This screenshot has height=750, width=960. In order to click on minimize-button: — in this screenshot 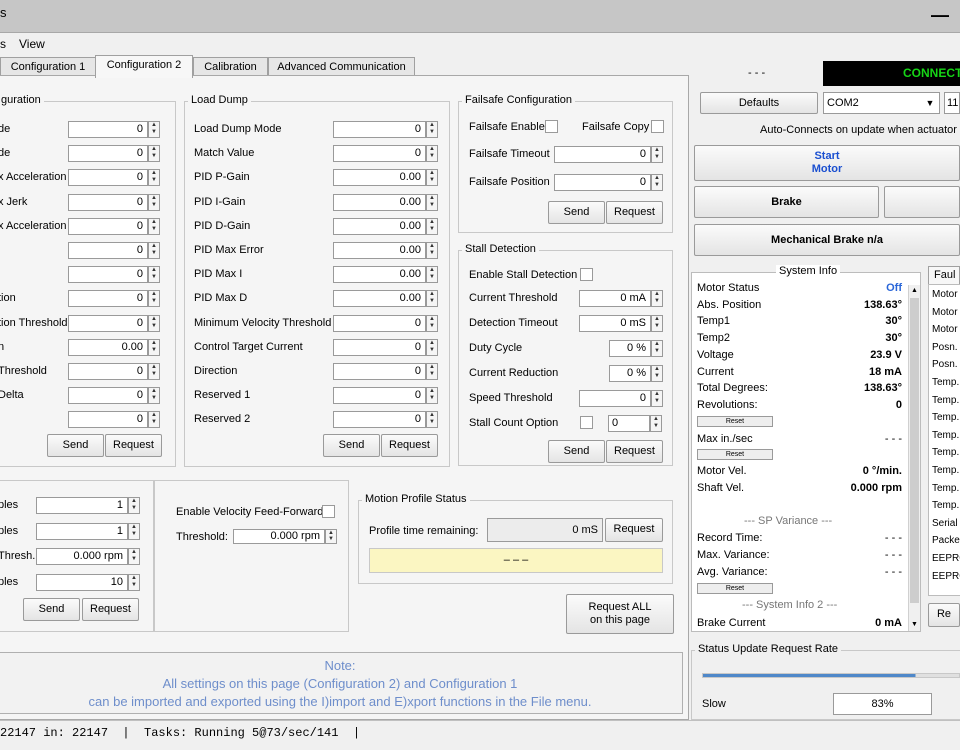, I will do `click(940, 16)`.